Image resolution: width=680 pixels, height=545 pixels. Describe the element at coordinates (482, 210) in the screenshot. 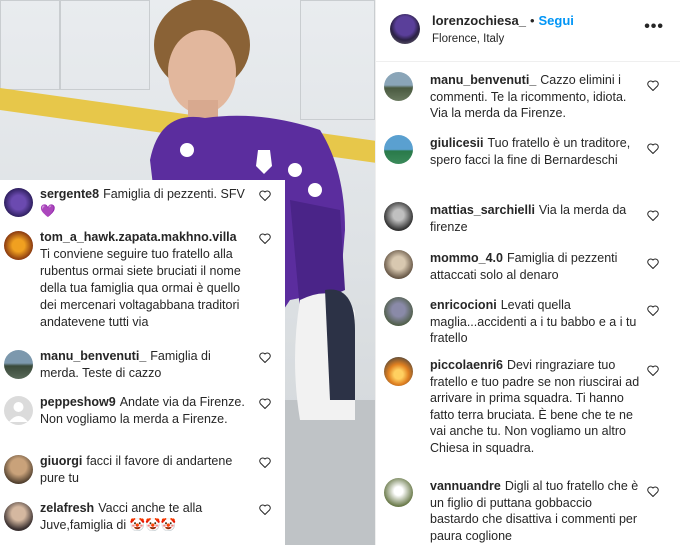

I see `comment-username: mattias_sarchielli` at that location.